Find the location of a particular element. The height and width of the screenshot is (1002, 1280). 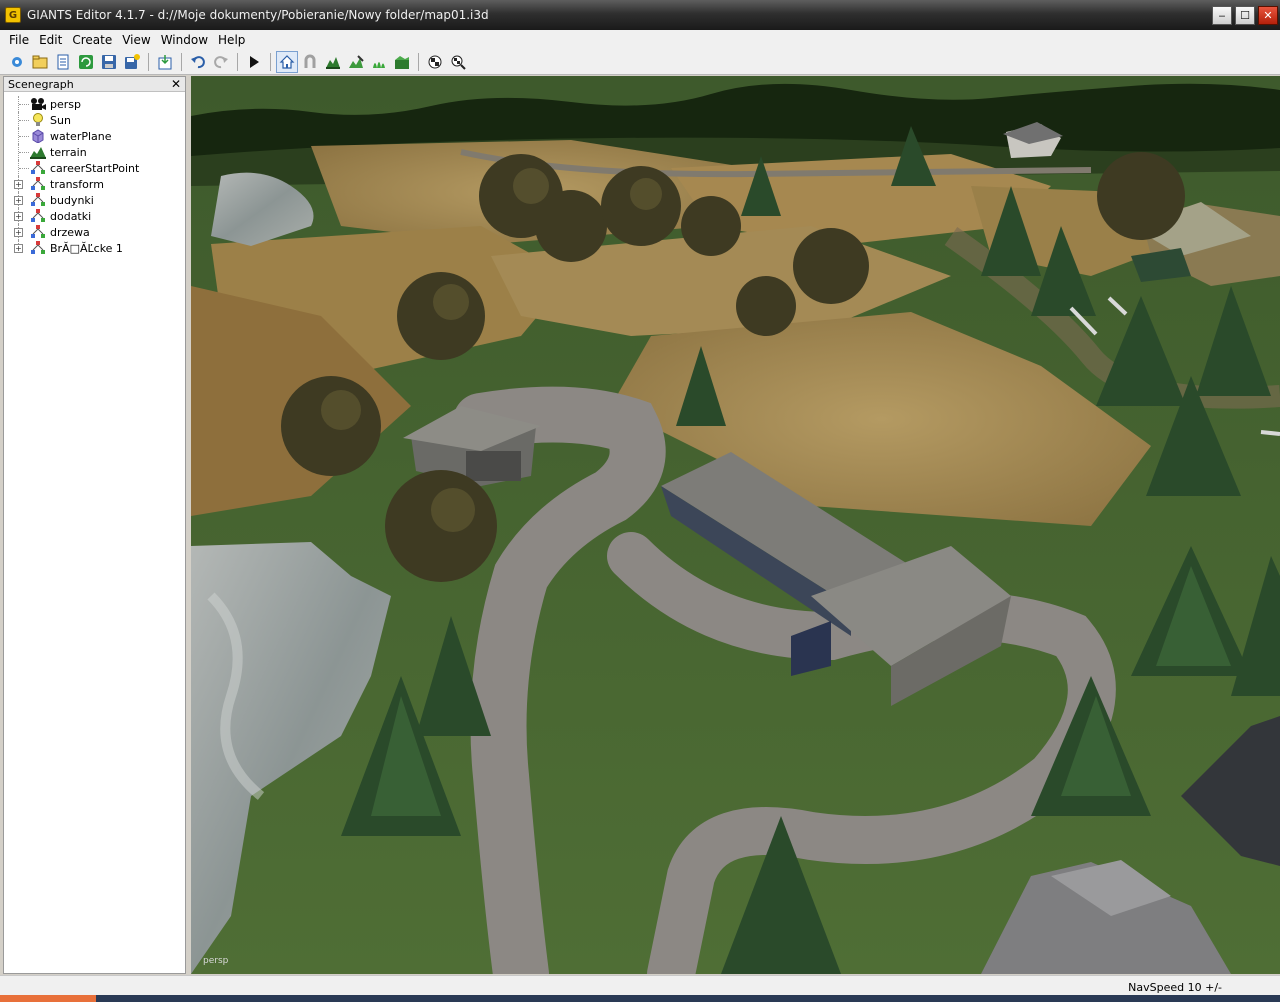

toolbar is located at coordinates (640, 62).